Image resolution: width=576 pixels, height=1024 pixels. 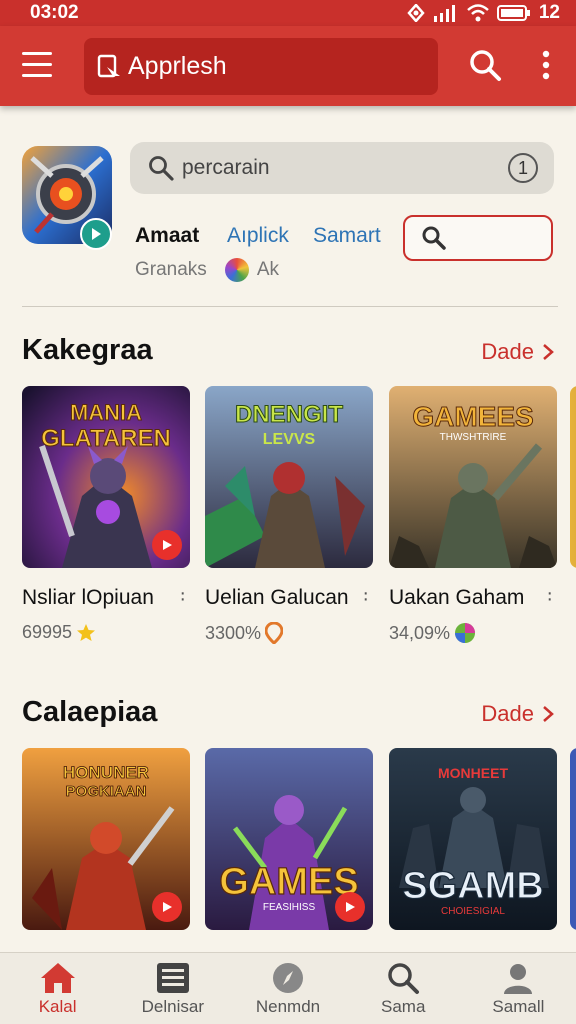 What do you see at coordinates (86, 632) in the screenshot?
I see `star-icon` at bounding box center [86, 632].